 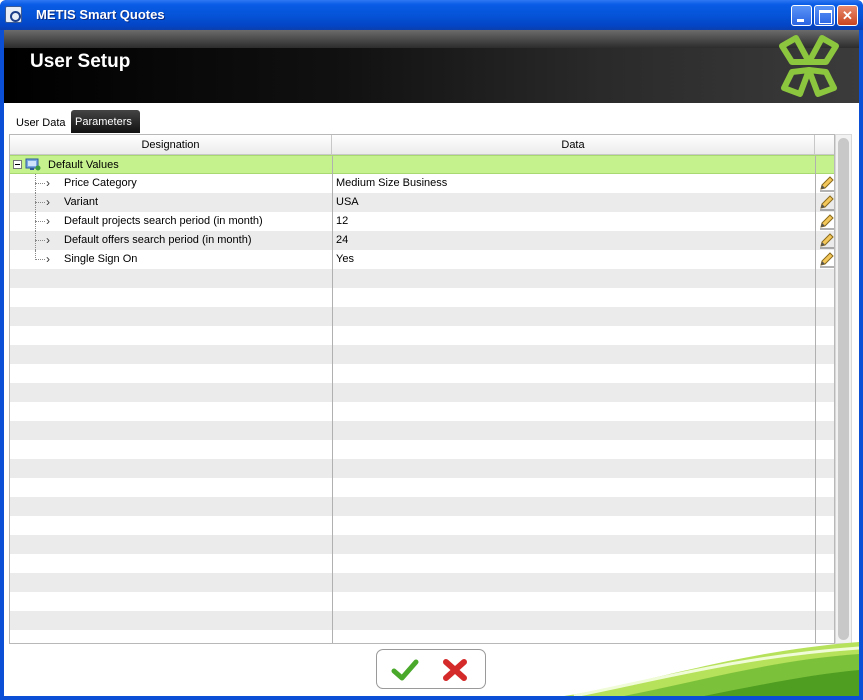 I want to click on group-label: Default Values, so click(x=83, y=165).